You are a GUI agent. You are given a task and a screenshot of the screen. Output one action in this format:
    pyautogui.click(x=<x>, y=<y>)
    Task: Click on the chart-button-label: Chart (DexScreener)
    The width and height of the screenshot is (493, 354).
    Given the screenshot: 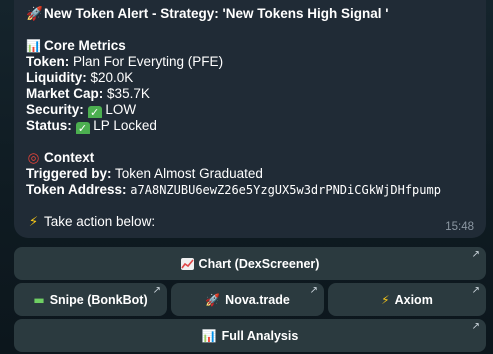 What is the action you would take?
    pyautogui.click(x=259, y=263)
    